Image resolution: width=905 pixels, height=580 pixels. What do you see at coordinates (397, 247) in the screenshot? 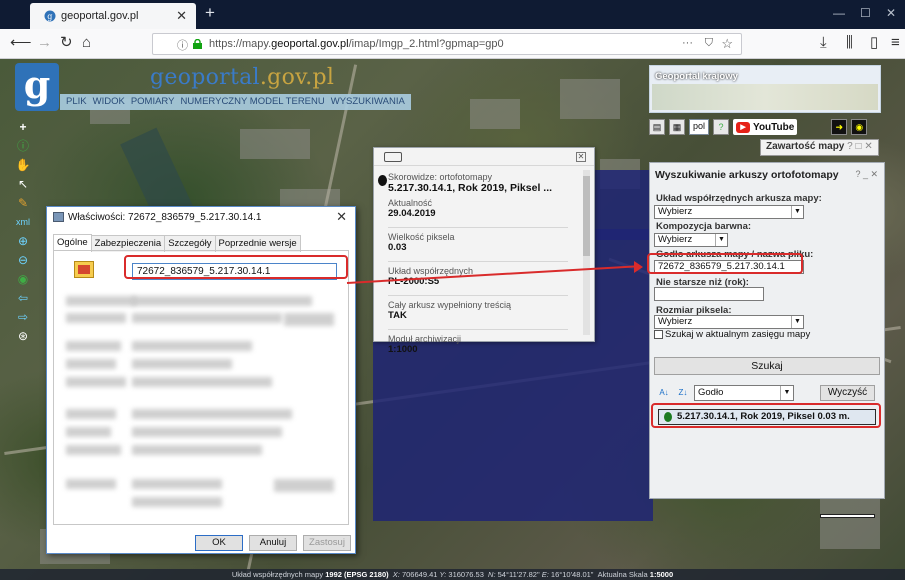
I see `popup-field-value: 0.03` at bounding box center [397, 247].